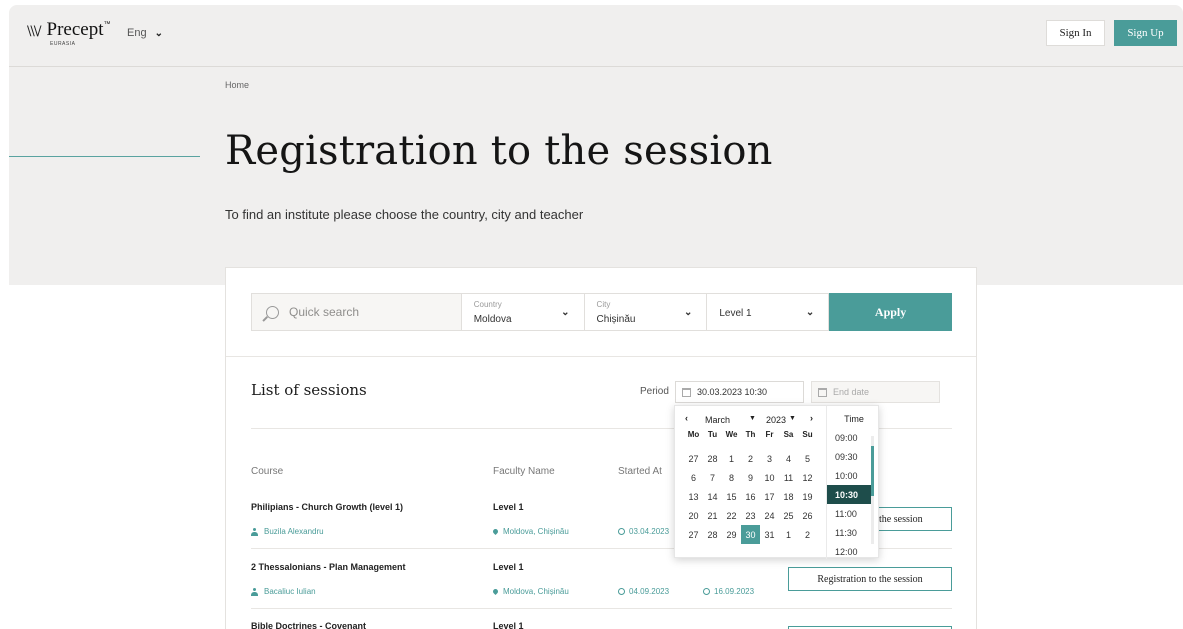 The height and width of the screenshot is (629, 1183). Describe the element at coordinates (712, 434) in the screenshot. I see `weekday-label: Tu` at that location.